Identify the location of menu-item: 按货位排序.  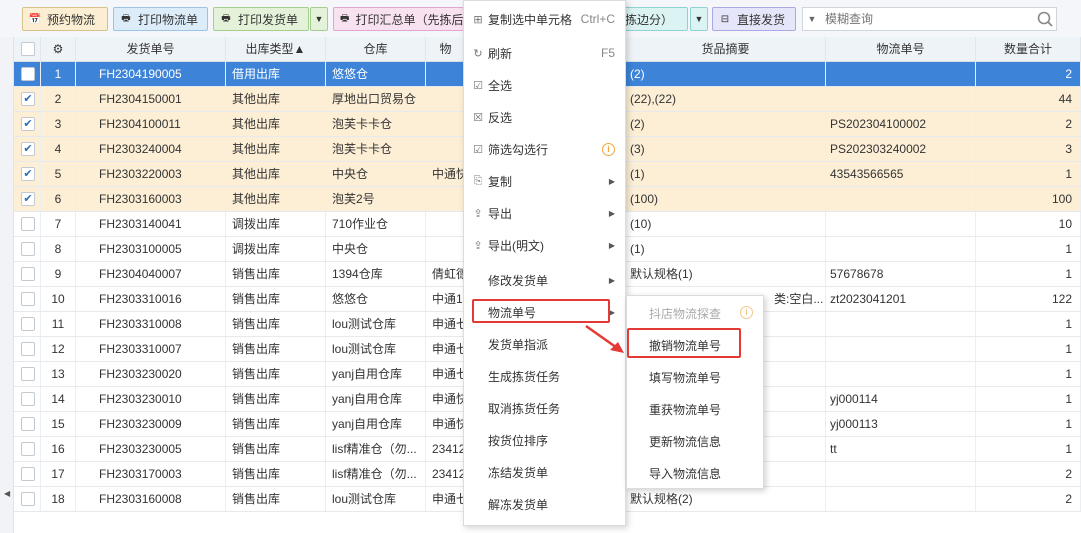
(544, 440).